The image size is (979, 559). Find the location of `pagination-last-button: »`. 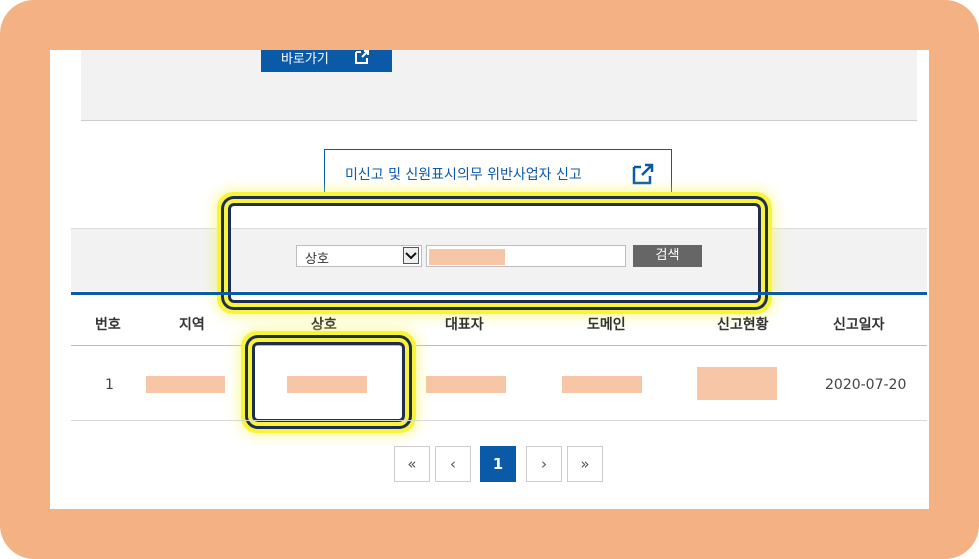

pagination-last-button: » is located at coordinates (585, 464).